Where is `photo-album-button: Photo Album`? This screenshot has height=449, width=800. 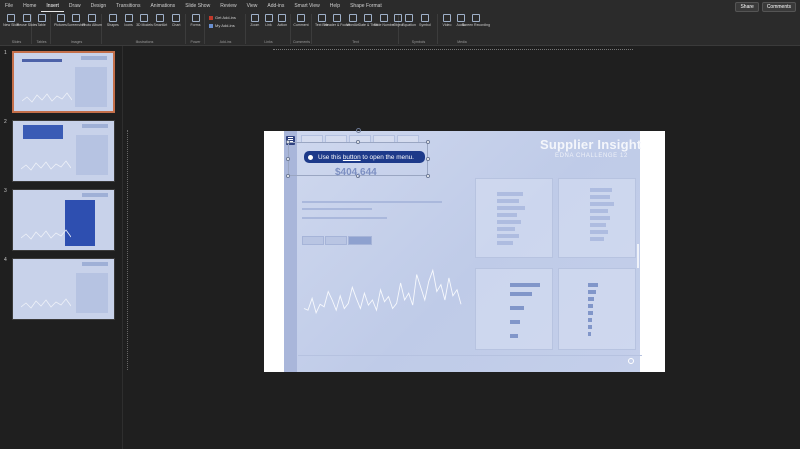
photo-album-button: Photo Album is located at coordinates (92, 20).